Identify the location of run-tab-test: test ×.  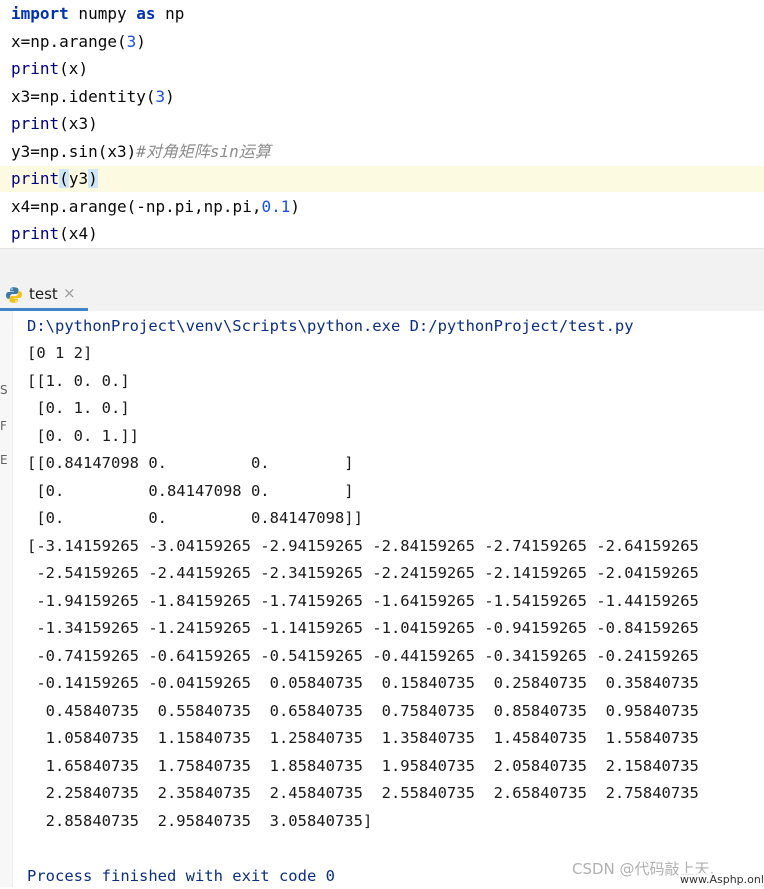
(44, 295).